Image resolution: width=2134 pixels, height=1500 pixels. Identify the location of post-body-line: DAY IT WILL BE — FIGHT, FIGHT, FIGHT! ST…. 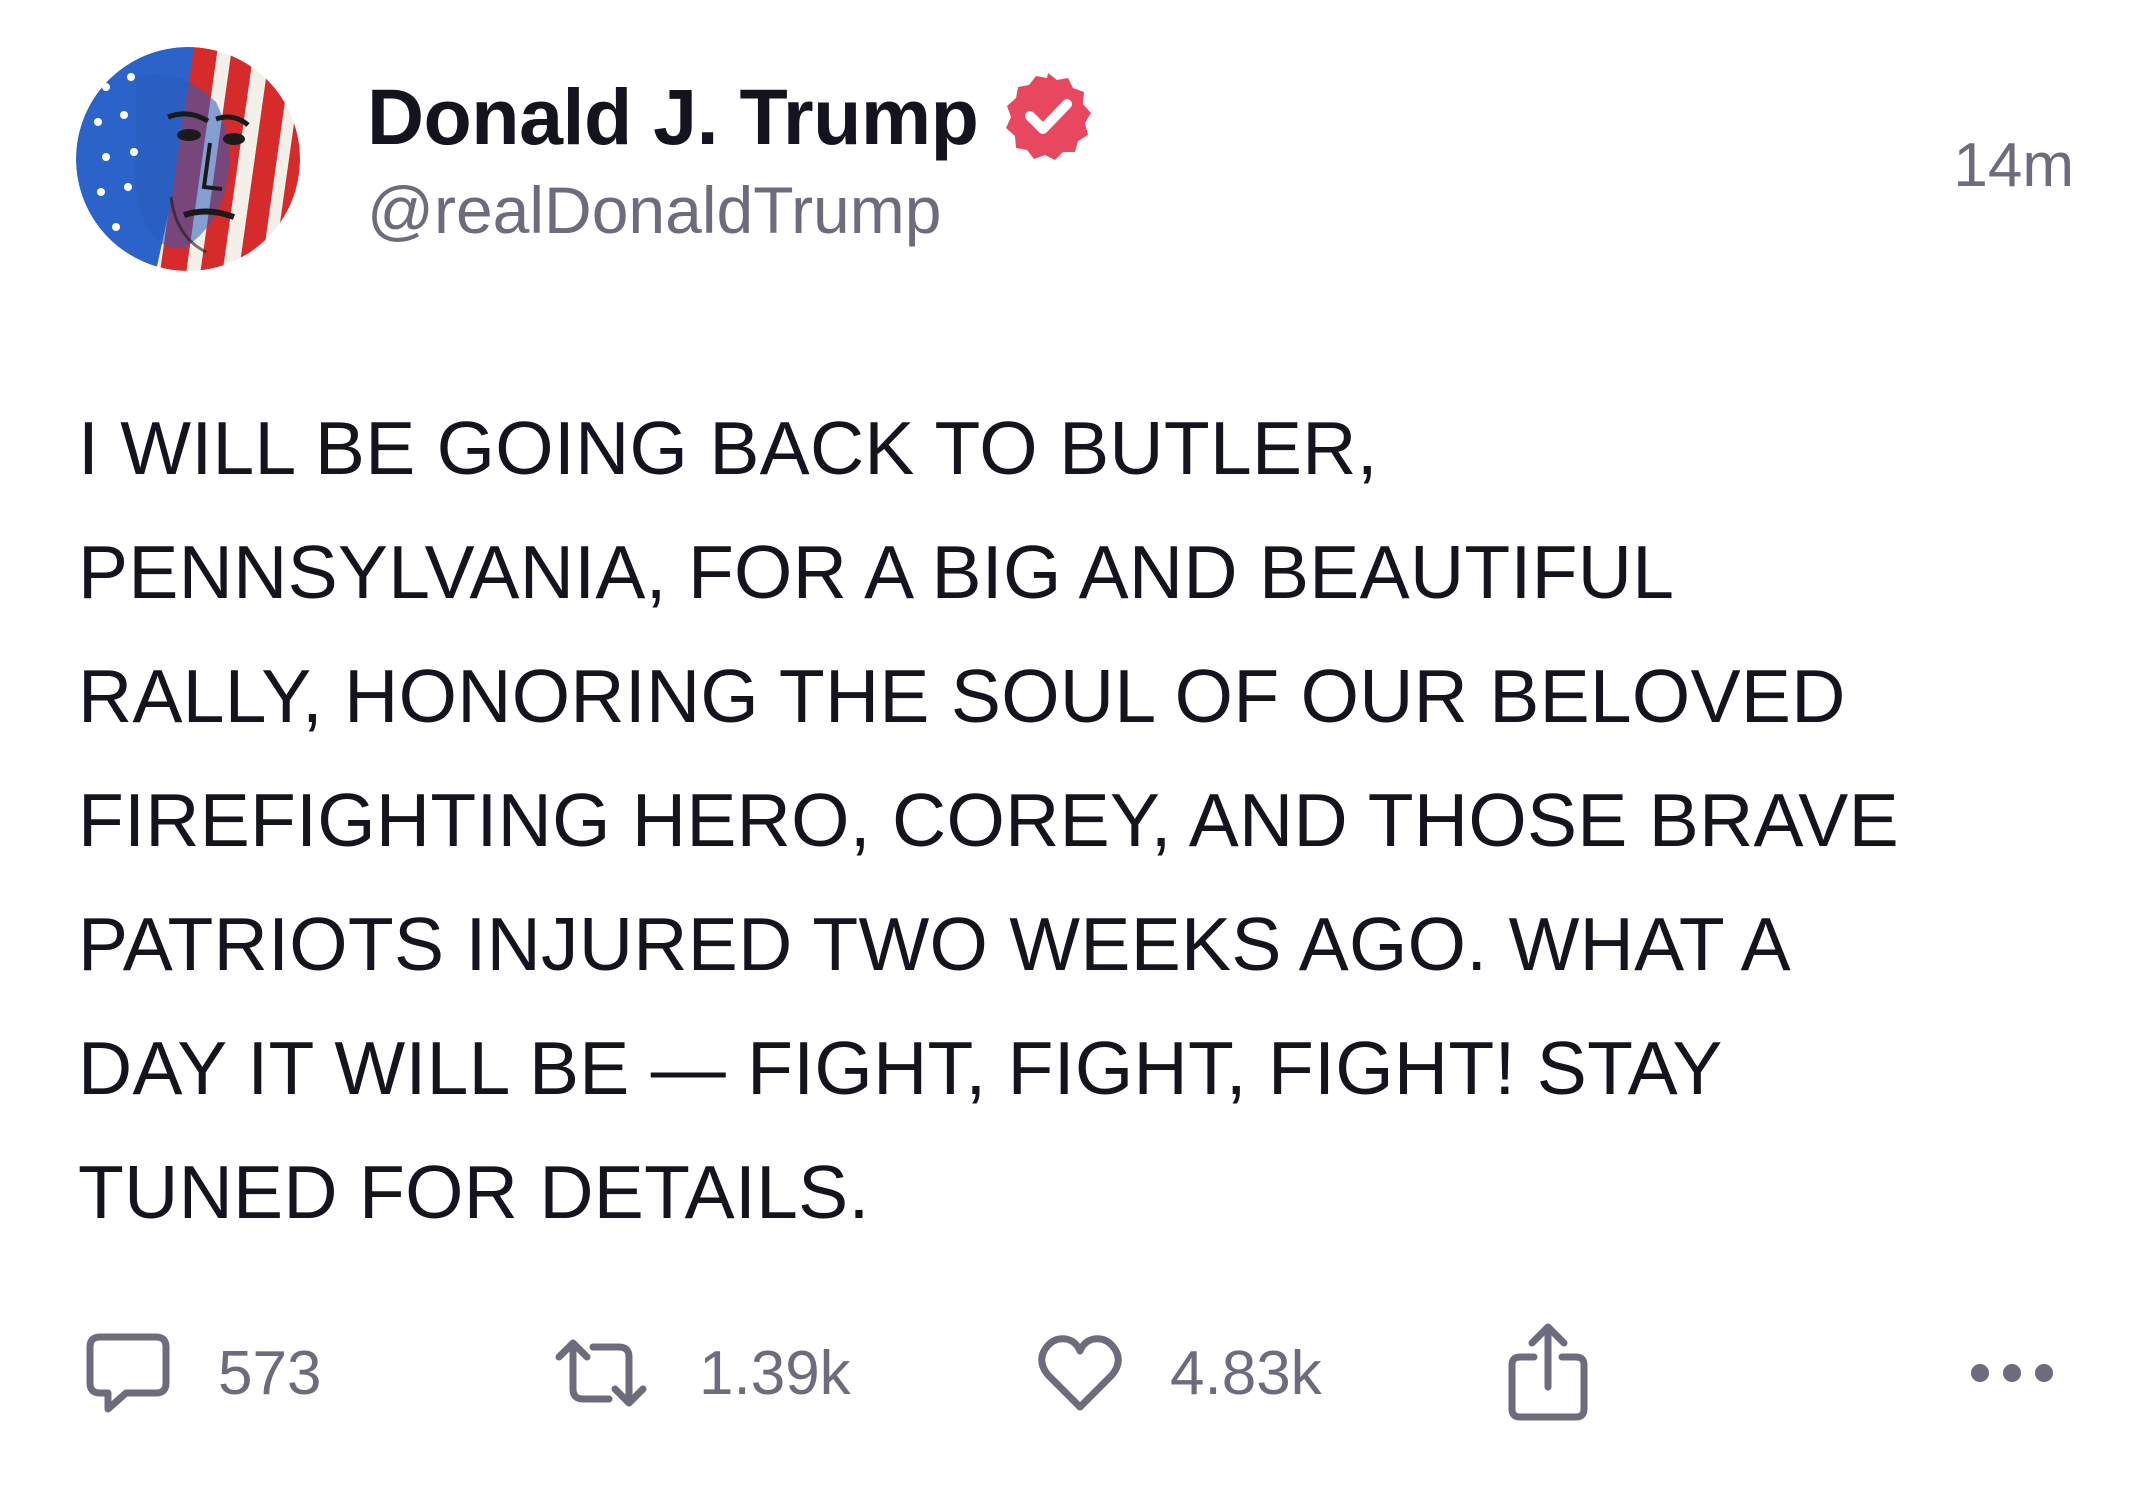
(900, 1068).